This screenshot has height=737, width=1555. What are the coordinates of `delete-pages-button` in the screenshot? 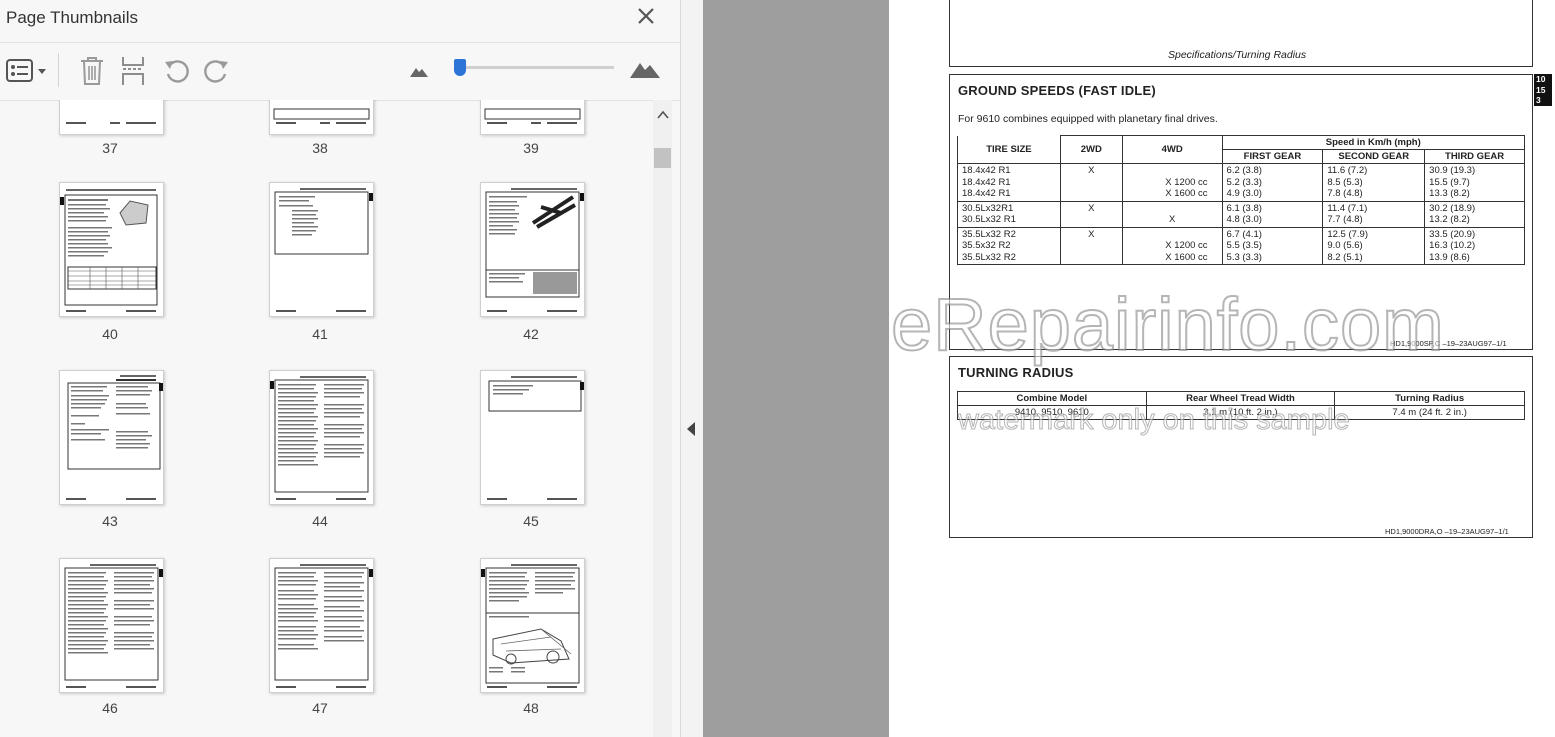 It's located at (92, 71).